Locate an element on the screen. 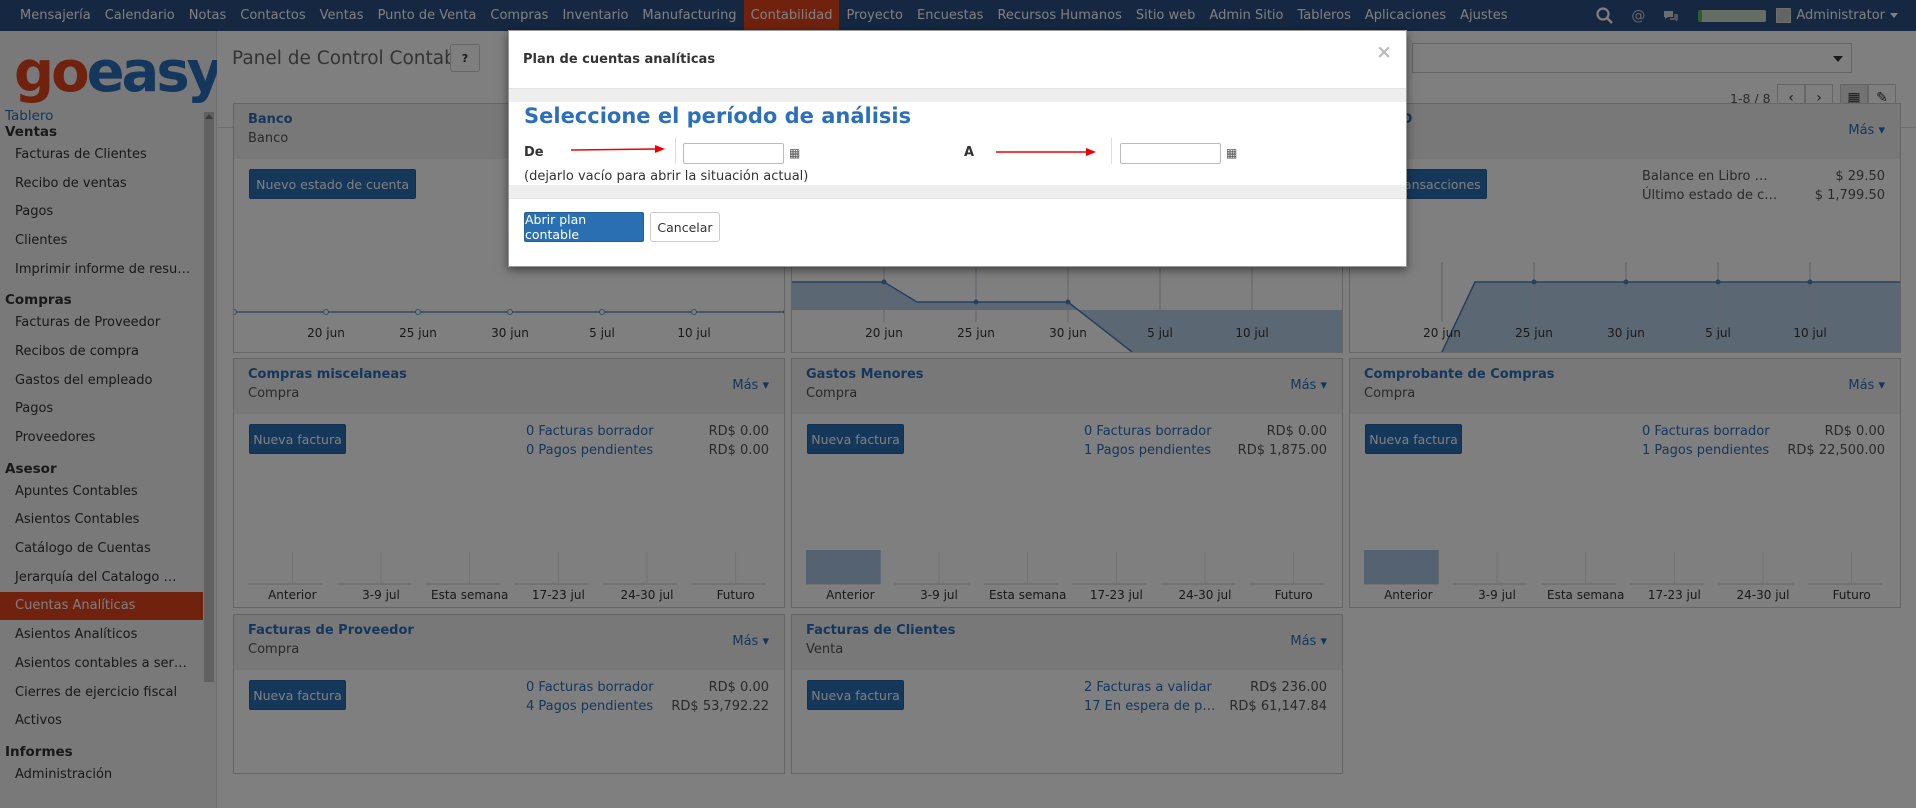 Image resolution: width=1916 pixels, height=808 pixels. cancel-button: Cancelar is located at coordinates (685, 227).